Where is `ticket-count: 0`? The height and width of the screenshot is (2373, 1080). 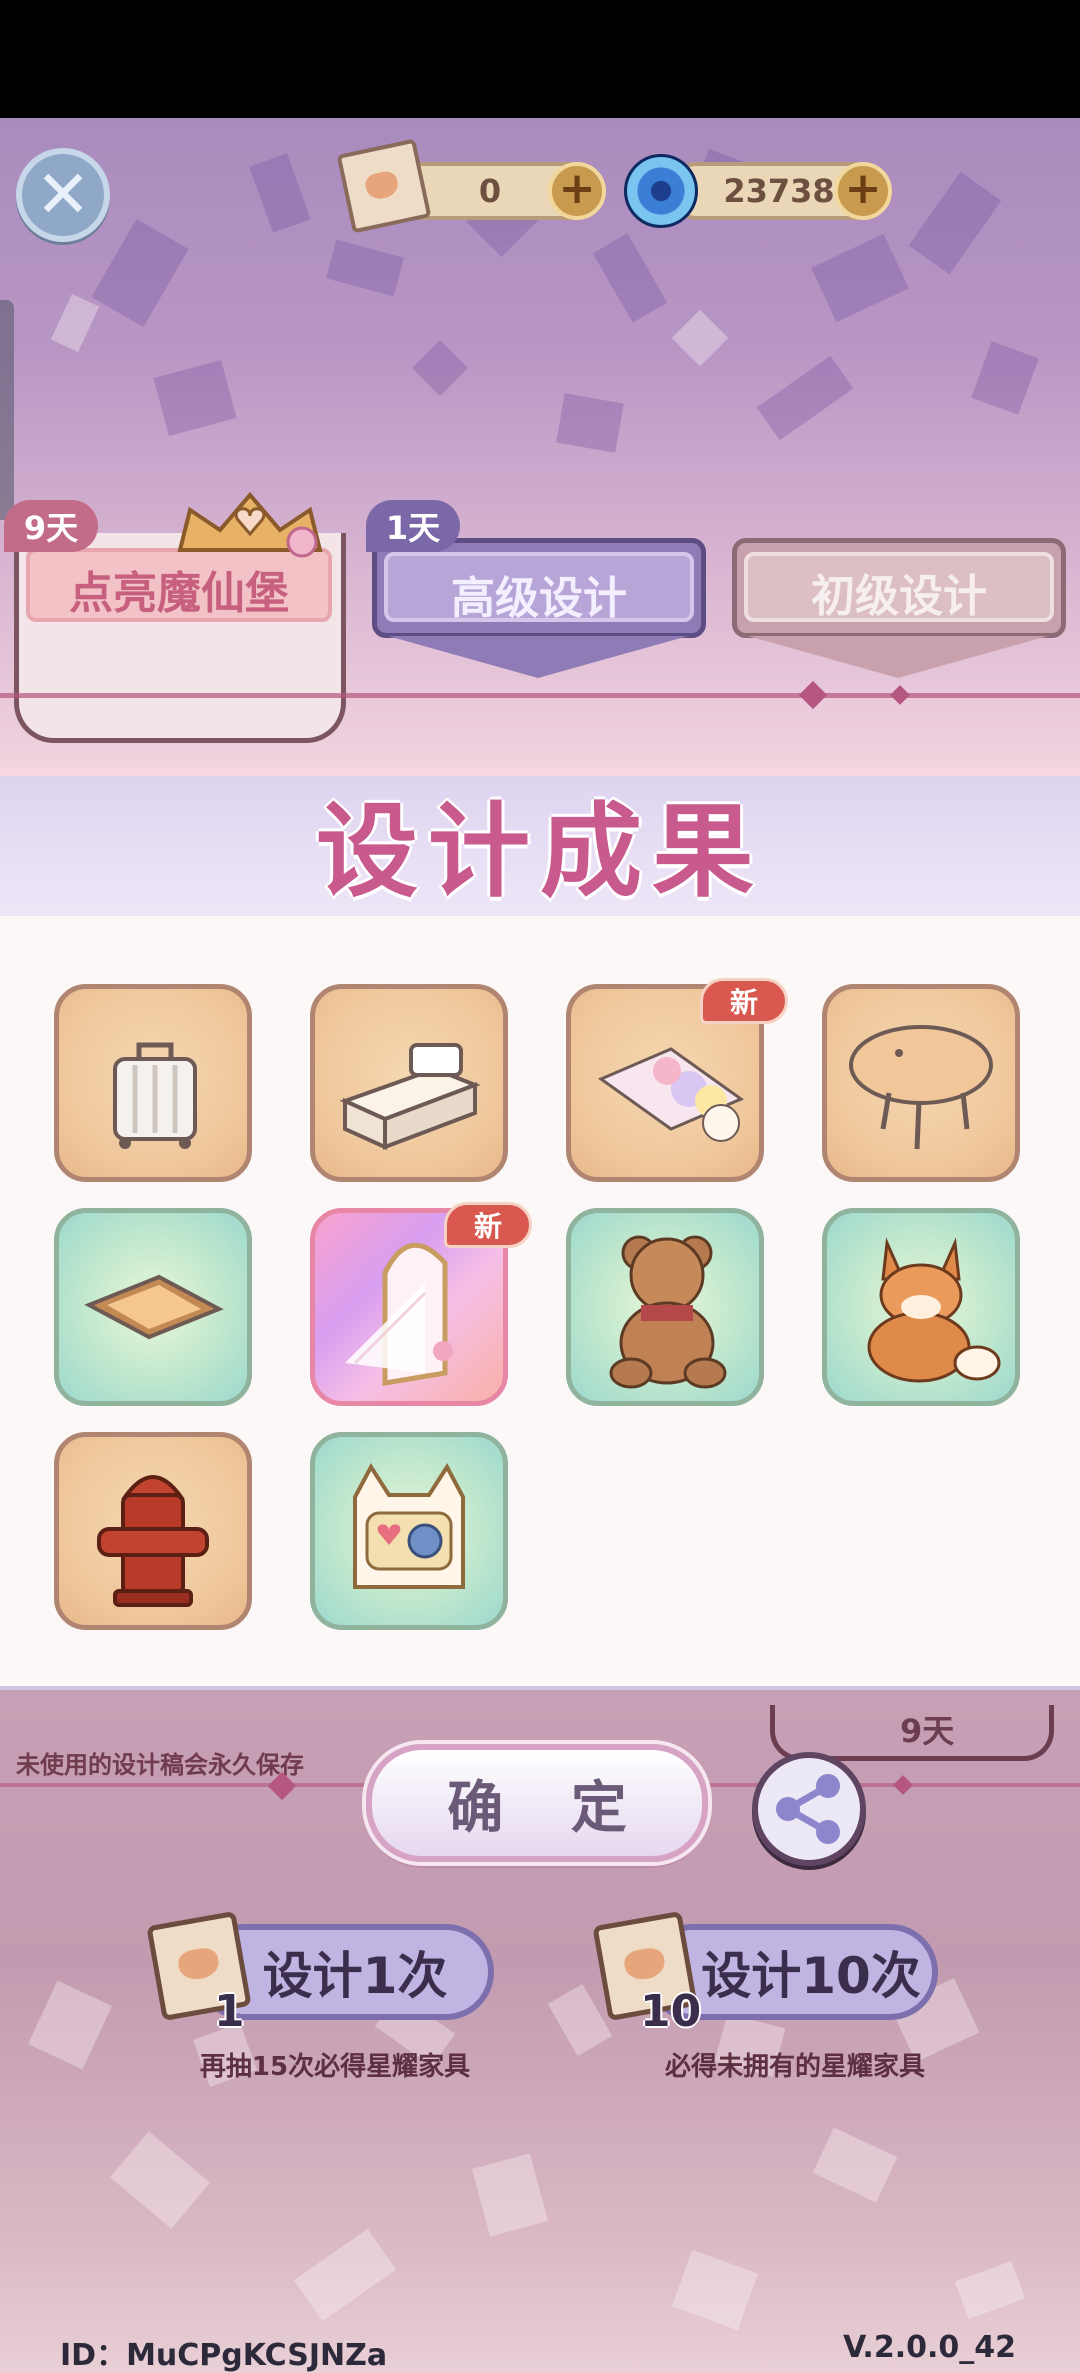
ticket-count: 0 is located at coordinates (490, 191).